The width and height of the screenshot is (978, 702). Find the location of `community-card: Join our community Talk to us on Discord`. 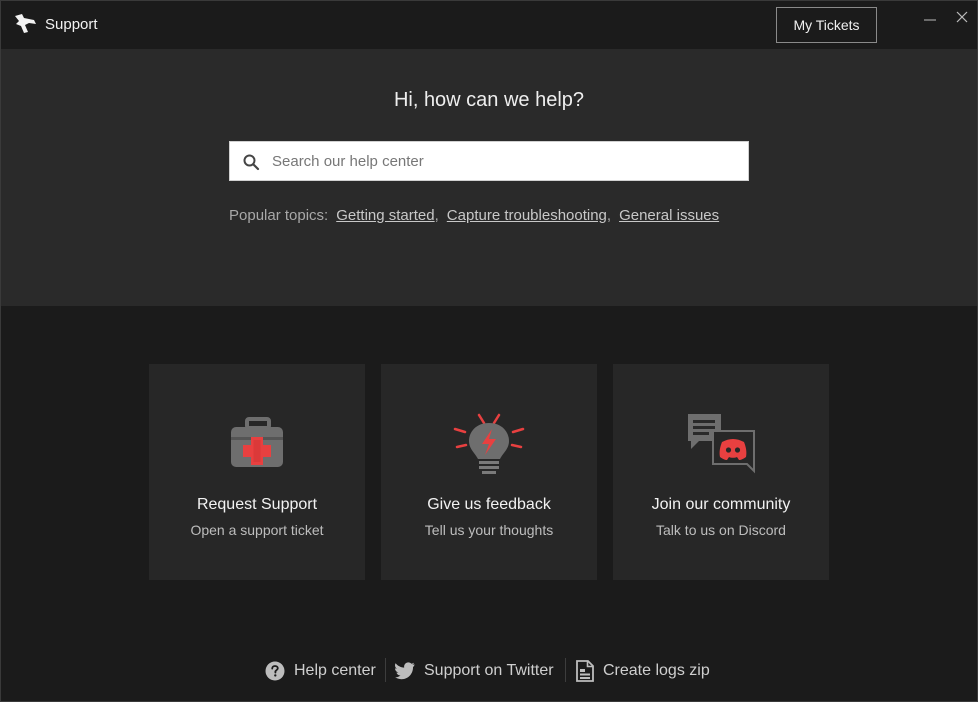

community-card: Join our community Talk to us on Discord is located at coordinates (721, 472).